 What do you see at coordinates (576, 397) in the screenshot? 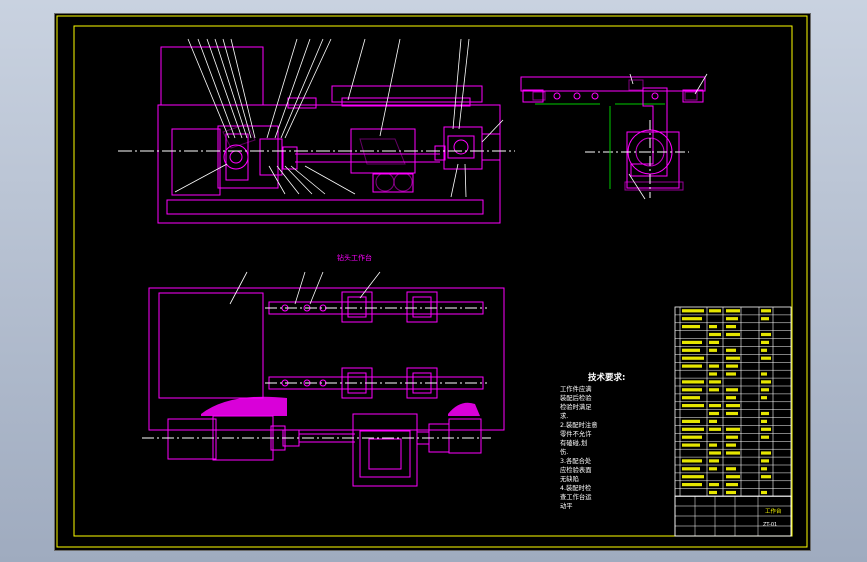
I see `tech-req-line: 装配后检验` at bounding box center [576, 397].